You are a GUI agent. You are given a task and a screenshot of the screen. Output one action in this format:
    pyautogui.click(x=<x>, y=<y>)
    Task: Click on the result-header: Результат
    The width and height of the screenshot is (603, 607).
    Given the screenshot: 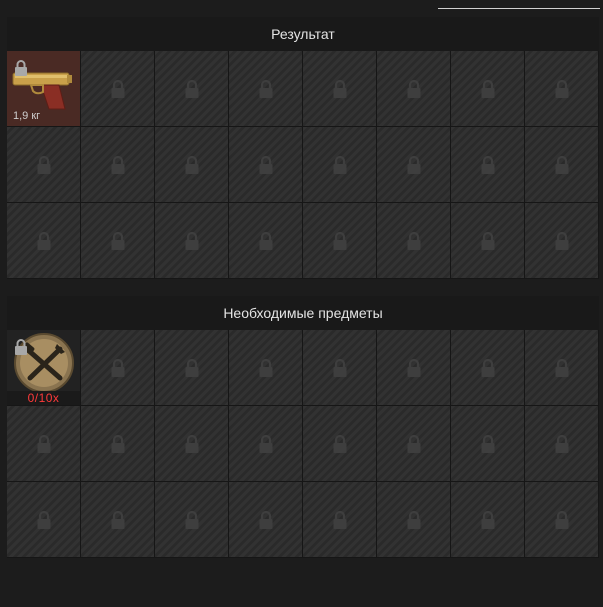 What is the action you would take?
    pyautogui.click(x=303, y=34)
    